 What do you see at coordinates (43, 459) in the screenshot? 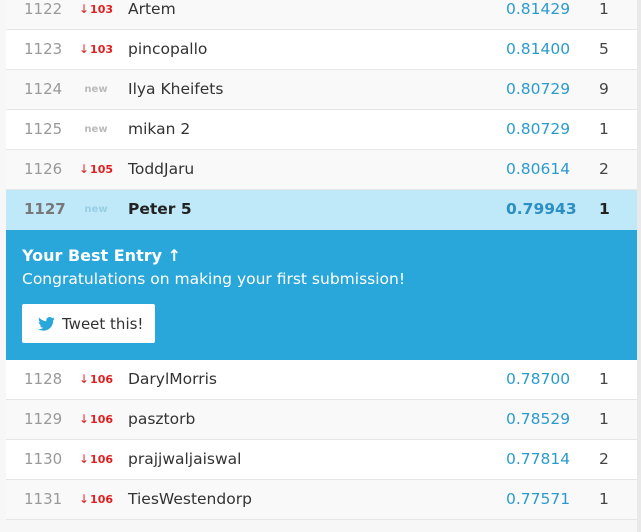
I see `rank: 1130` at bounding box center [43, 459].